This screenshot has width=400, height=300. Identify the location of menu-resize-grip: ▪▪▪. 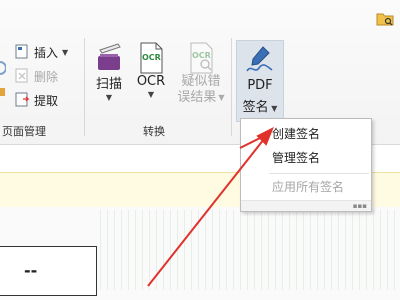
(306, 205).